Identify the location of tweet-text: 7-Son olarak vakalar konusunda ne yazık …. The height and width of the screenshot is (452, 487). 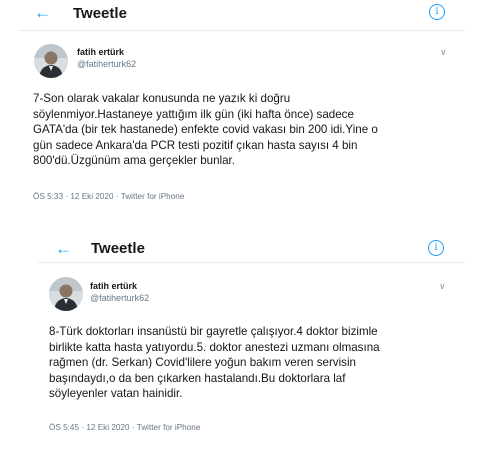
(205, 129).